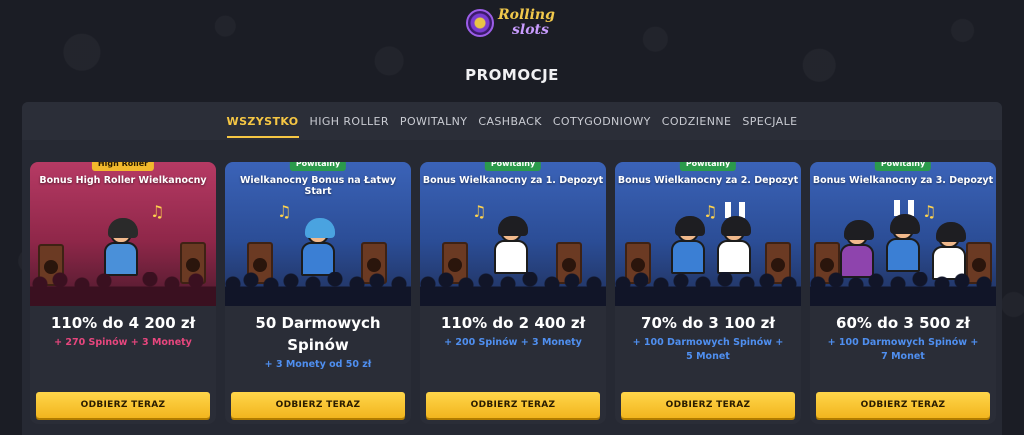 The image size is (1024, 435). What do you see at coordinates (513, 180) in the screenshot?
I see `promo-title: Bonus Wielkanocny za 1. Depozyt` at bounding box center [513, 180].